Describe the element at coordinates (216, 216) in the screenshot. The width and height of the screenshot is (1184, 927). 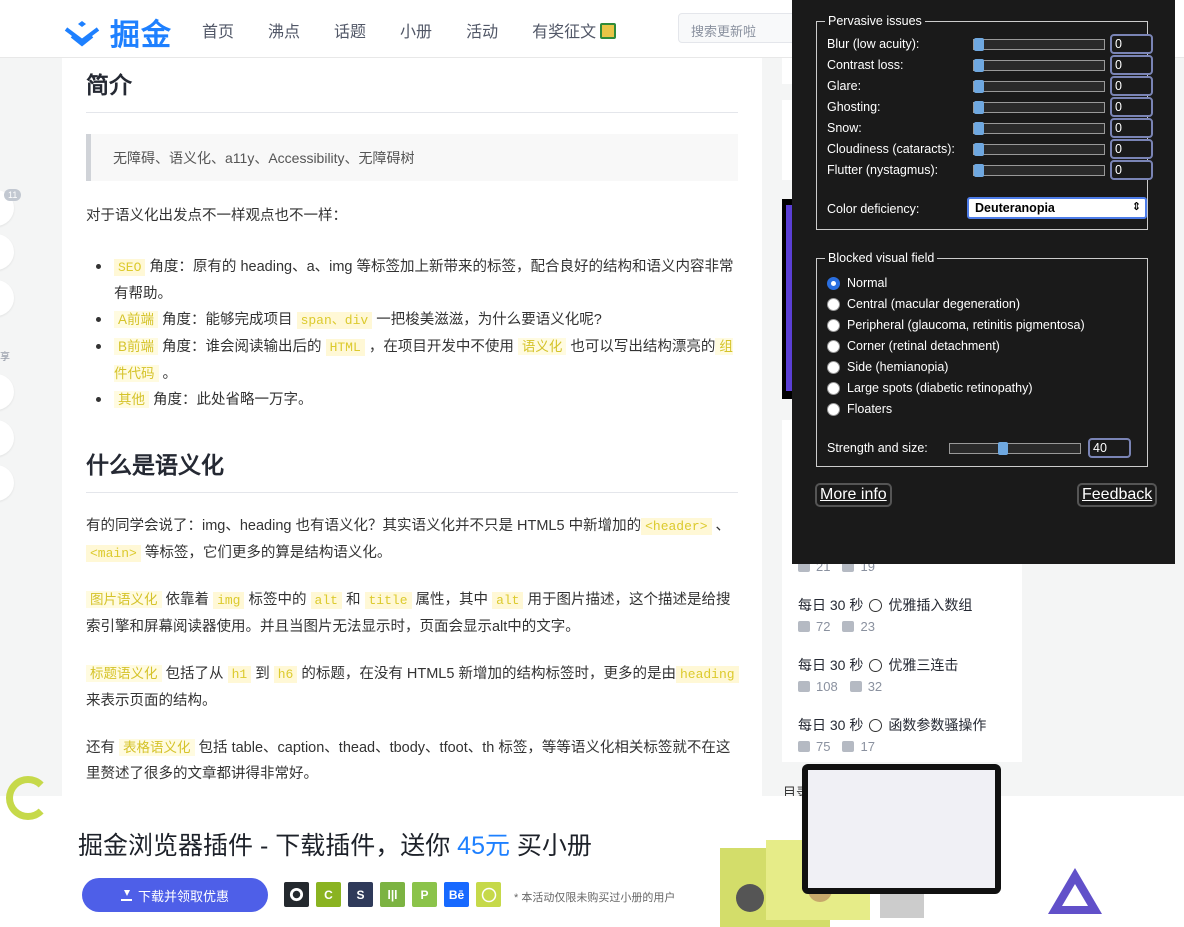
I see `paragraph-viewpoints: 对于语义化出发点不一样观点也不一样：` at that location.